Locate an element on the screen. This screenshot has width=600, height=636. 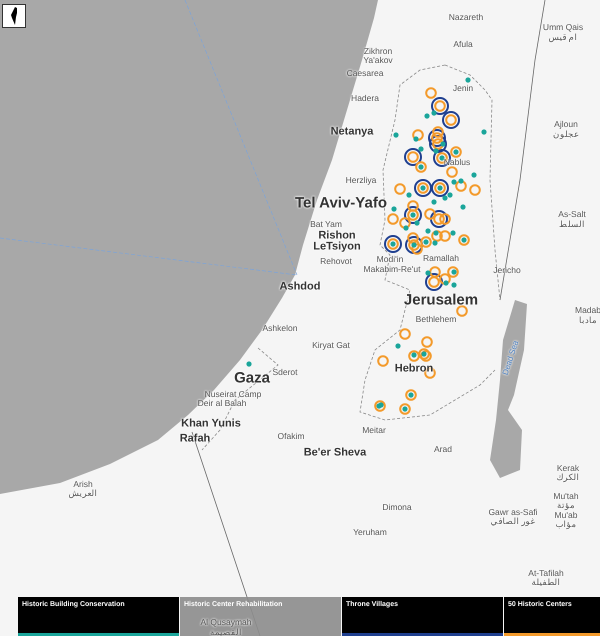
locator-map-button is located at coordinates (14, 16).